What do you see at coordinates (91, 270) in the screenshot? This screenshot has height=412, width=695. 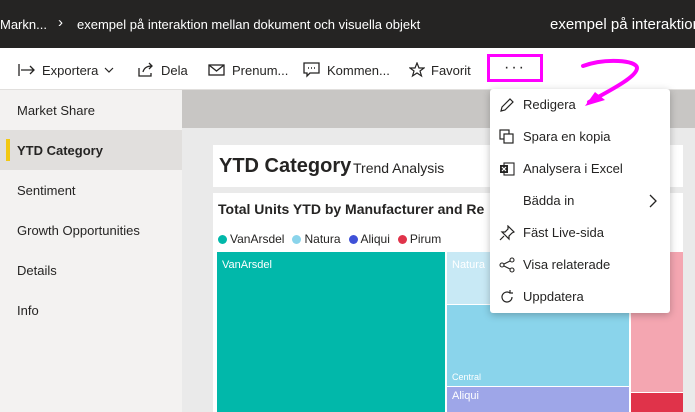 I see `nav-item-details: Details` at bounding box center [91, 270].